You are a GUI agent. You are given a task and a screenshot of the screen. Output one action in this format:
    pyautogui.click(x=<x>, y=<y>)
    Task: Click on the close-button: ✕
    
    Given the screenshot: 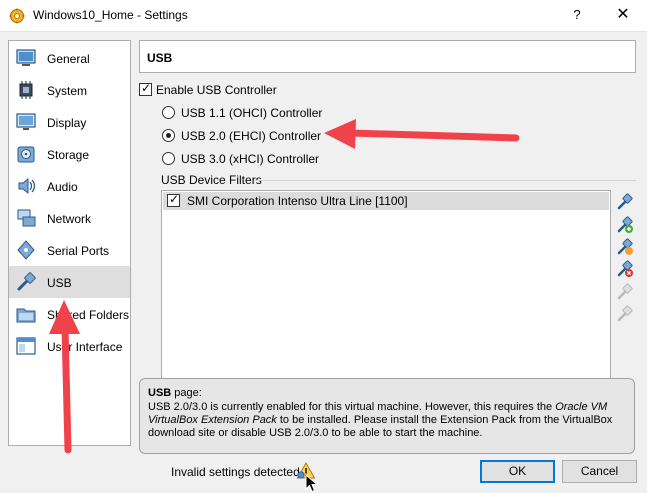 What is the action you would take?
    pyautogui.click(x=623, y=15)
    